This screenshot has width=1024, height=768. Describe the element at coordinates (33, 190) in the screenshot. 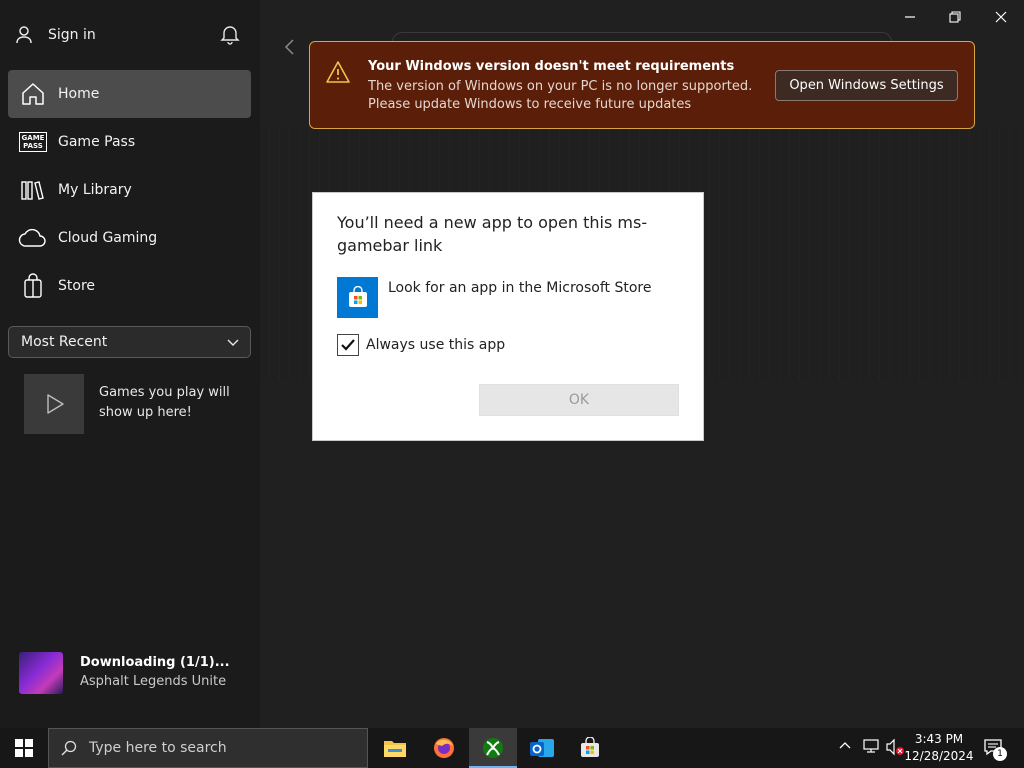

I see `library-icon` at that location.